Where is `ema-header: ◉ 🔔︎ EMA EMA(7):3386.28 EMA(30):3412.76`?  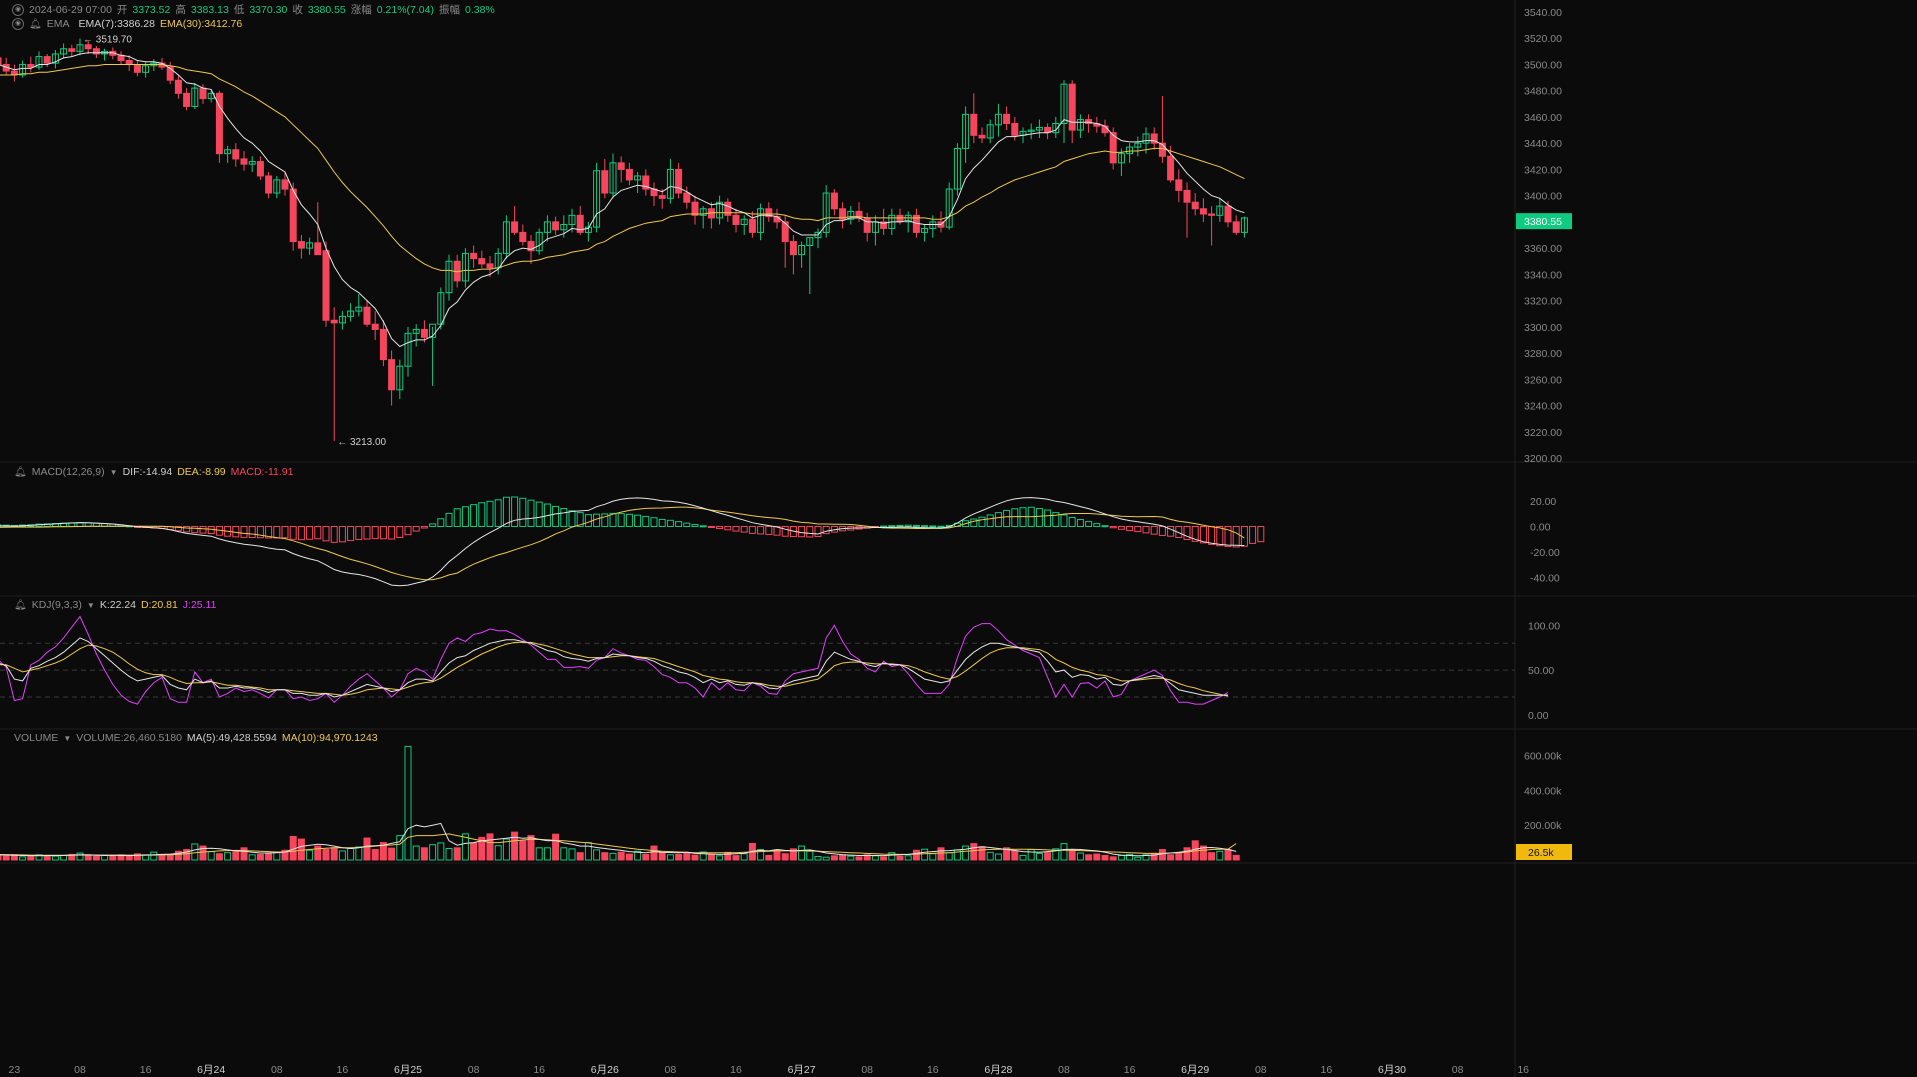
ema-header: ◉ 🔔︎ EMA EMA(7):3386.28 EMA(30):3412.76 is located at coordinates (127, 24).